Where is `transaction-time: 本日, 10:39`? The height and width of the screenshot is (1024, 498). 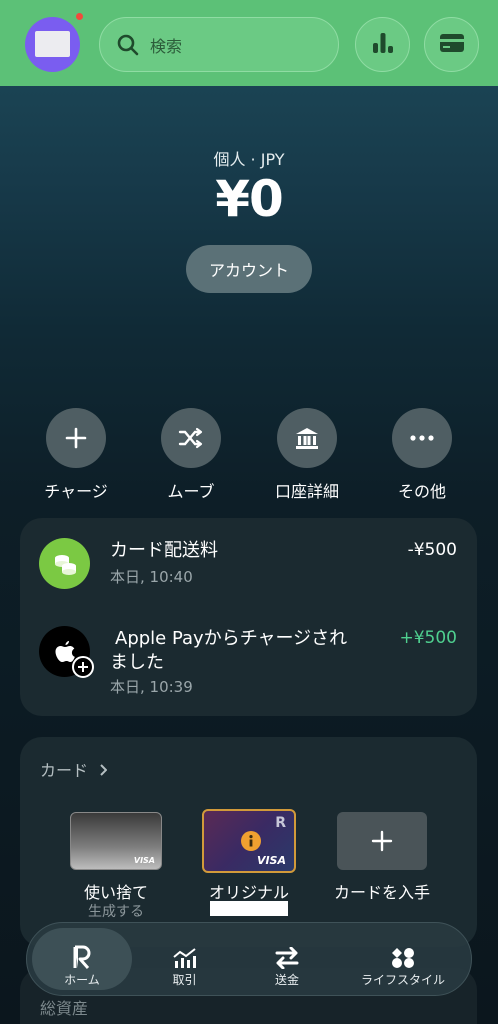
transaction-time: 本日, 10:39 is located at coordinates (151, 687).